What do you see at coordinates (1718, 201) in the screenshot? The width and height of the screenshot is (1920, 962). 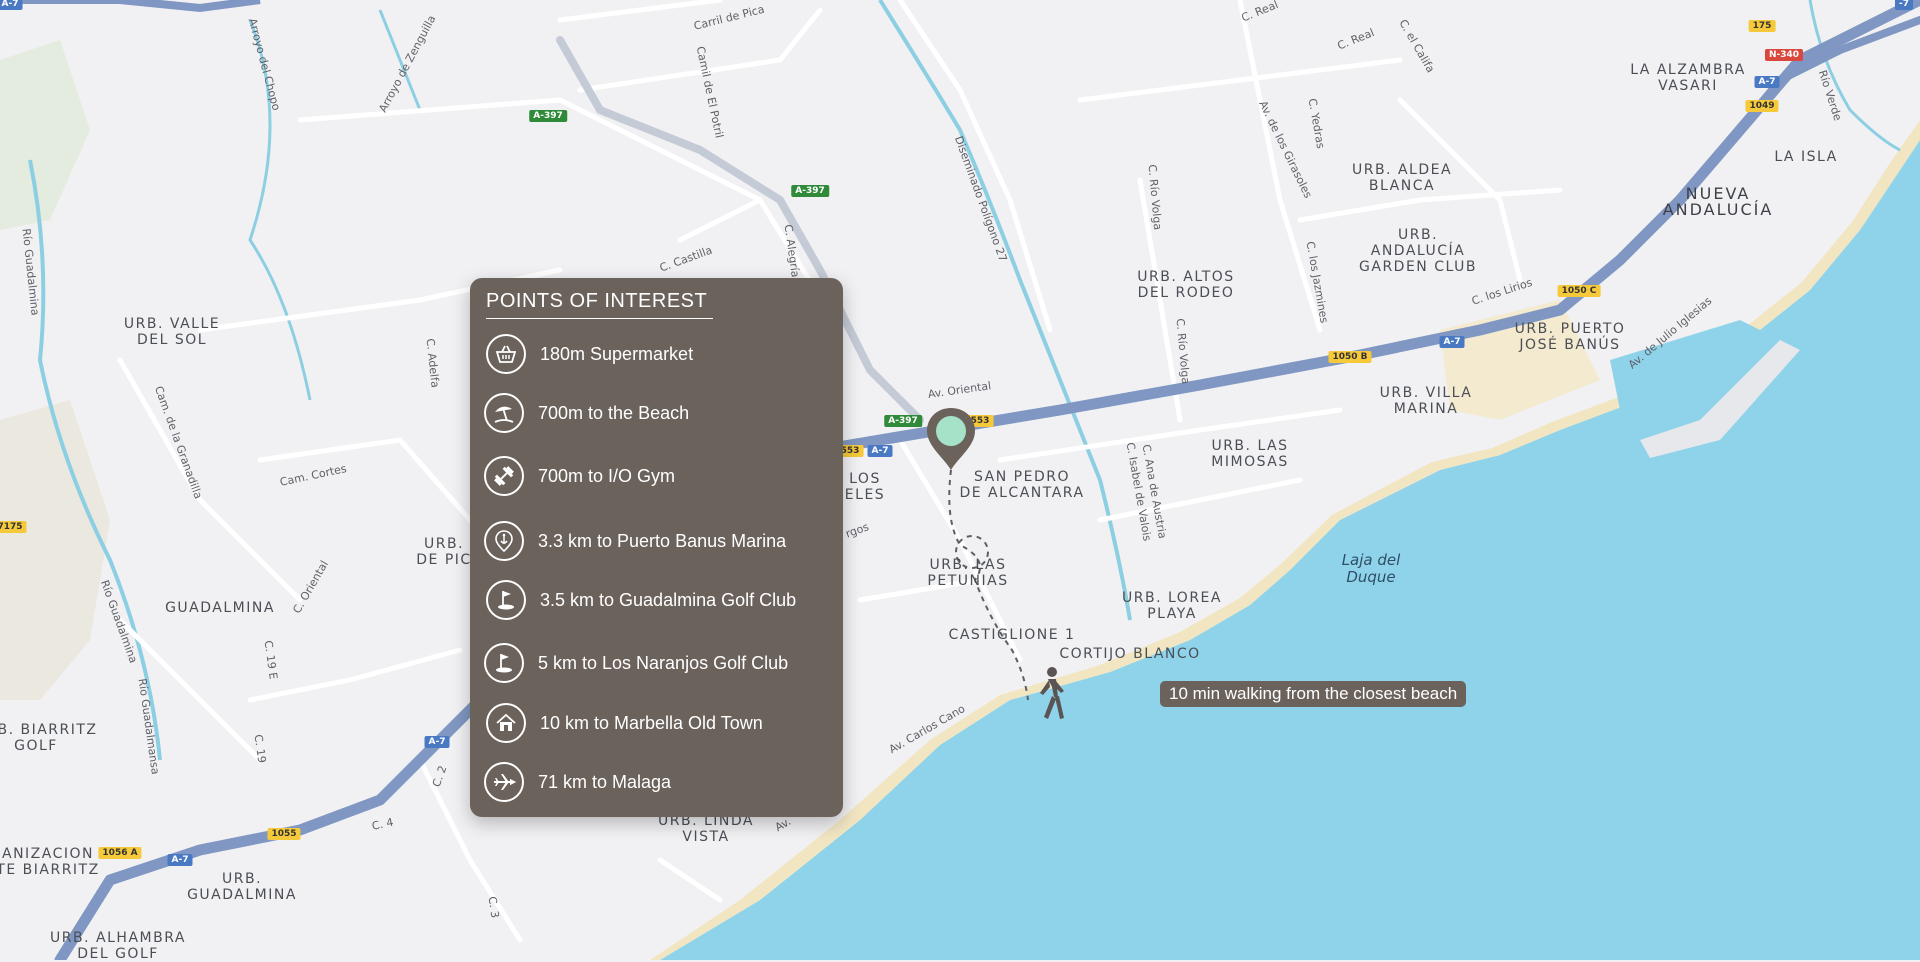 I see `area-label-nueva-andalucia: NUEVA ANDALUCÍA` at bounding box center [1718, 201].